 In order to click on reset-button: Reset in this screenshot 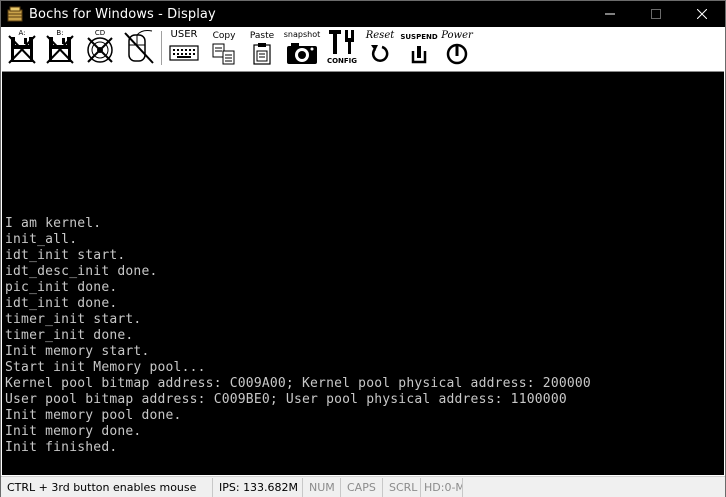, I will do `click(380, 48)`.